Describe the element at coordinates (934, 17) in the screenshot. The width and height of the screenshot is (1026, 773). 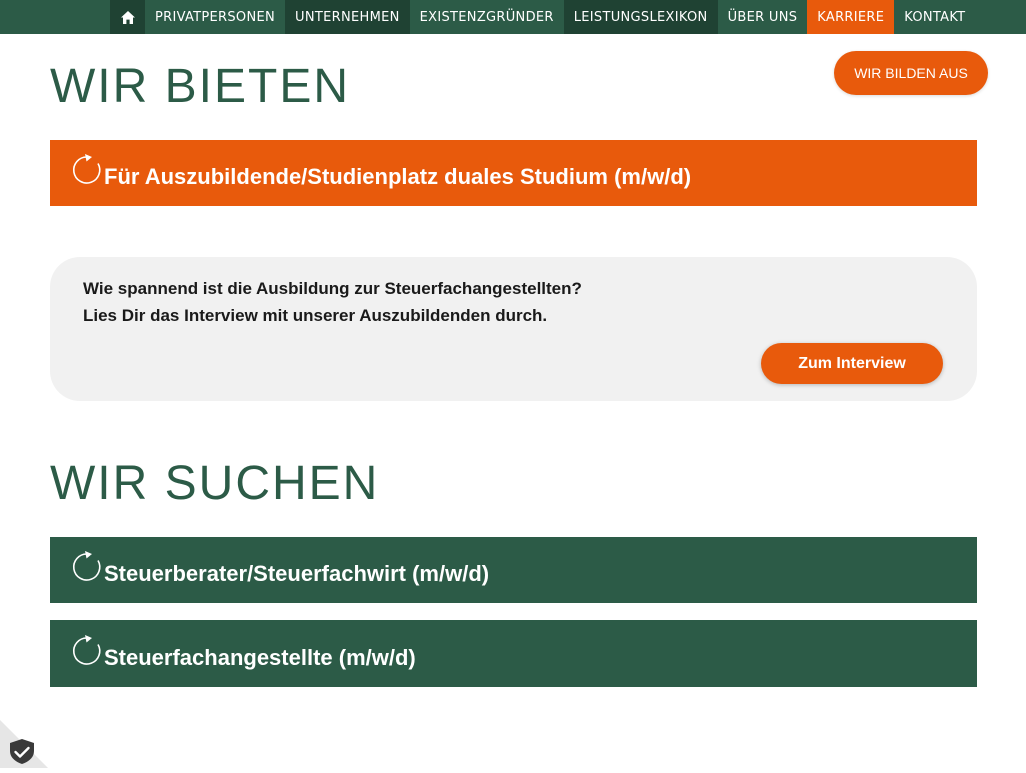
I see `nav-item-kontakt: KONTAKT` at that location.